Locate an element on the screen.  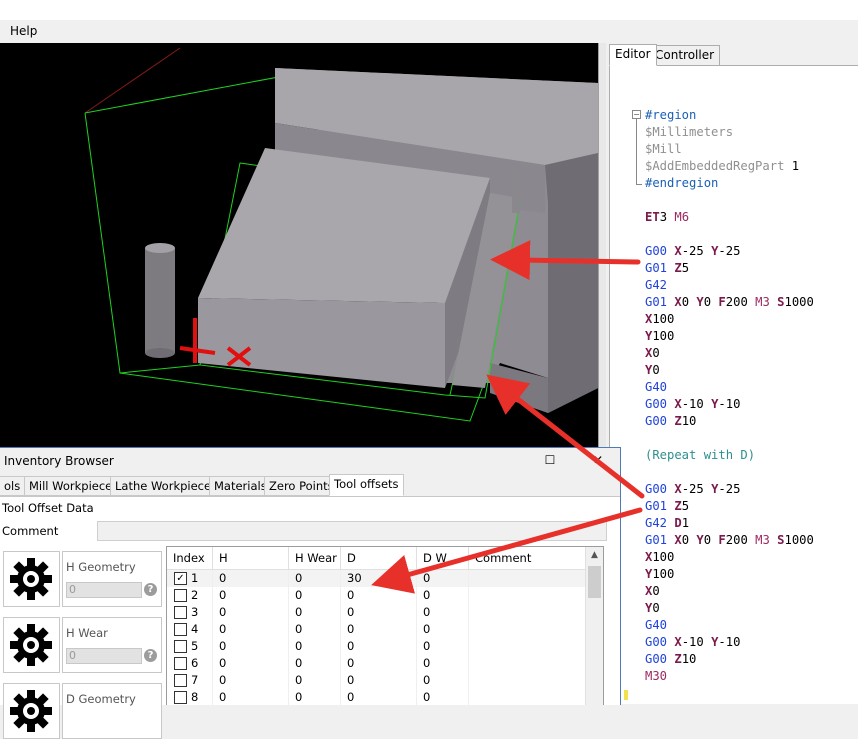
table-row: 60000 is located at coordinates (376, 663).